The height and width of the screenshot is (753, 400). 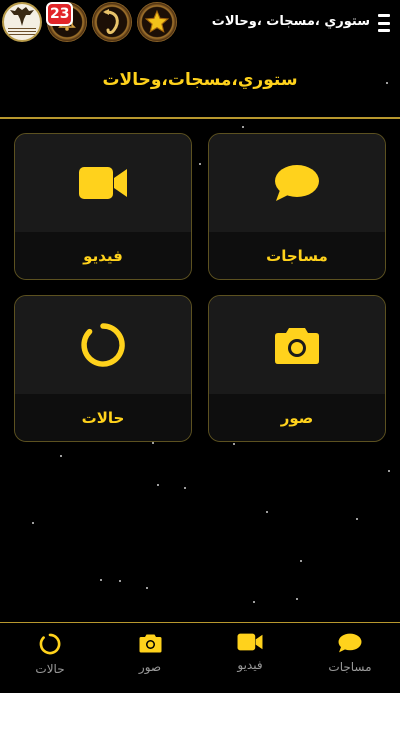 I want to click on star-icon, so click(x=157, y=22).